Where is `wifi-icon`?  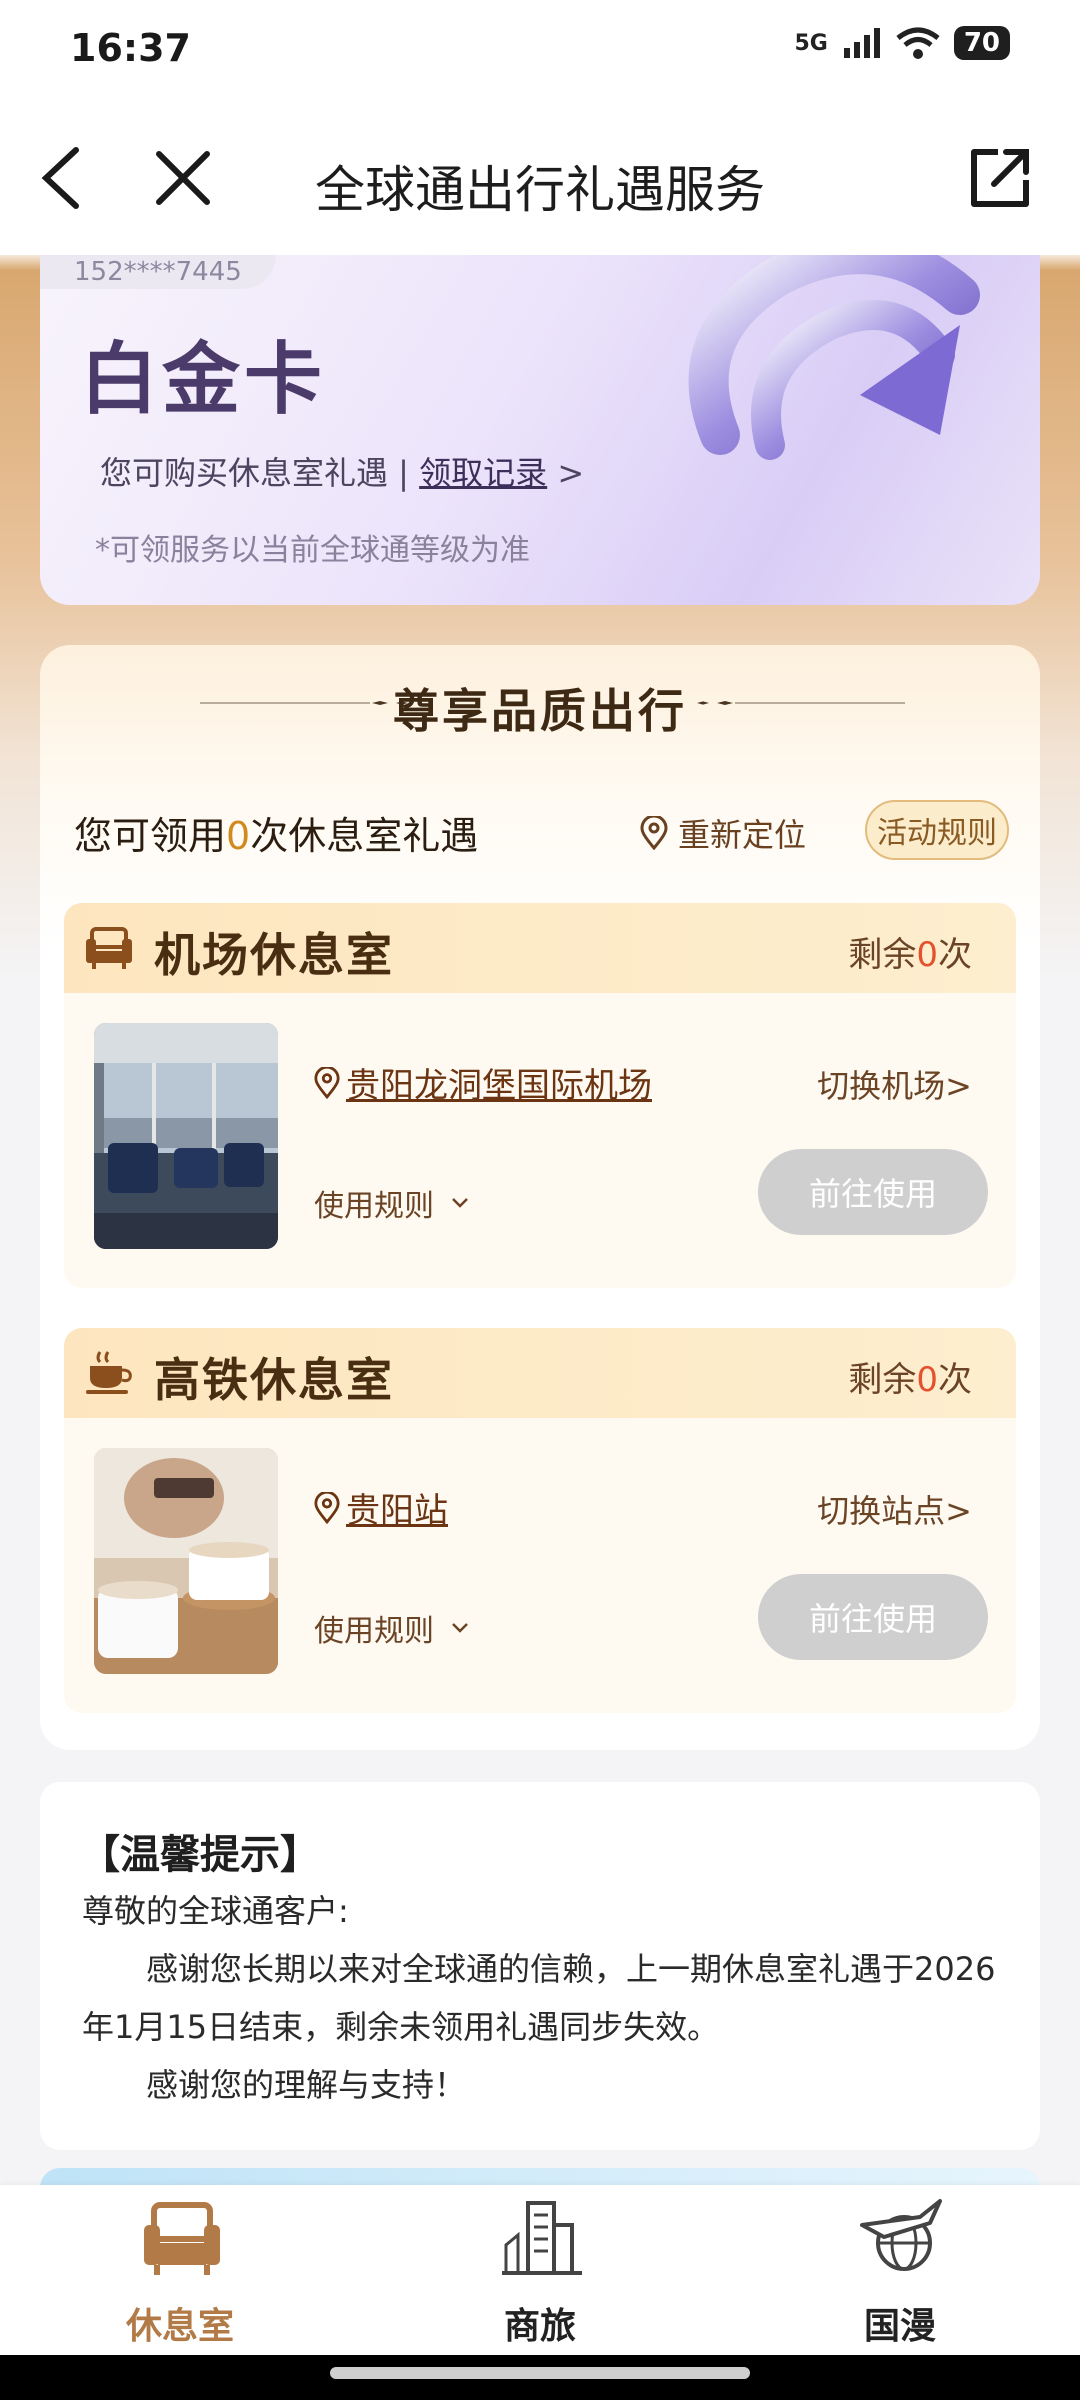
wifi-icon is located at coordinates (918, 43).